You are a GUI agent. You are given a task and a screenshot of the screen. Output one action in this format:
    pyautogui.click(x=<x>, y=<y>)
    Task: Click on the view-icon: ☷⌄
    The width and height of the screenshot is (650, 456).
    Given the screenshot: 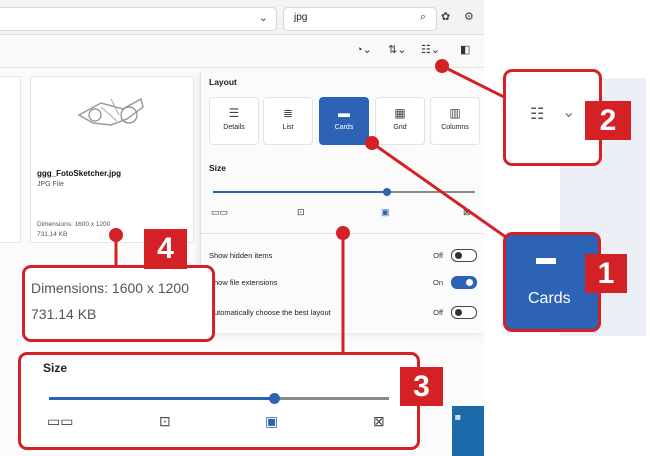 What is the action you would take?
    pyautogui.click(x=430, y=49)
    